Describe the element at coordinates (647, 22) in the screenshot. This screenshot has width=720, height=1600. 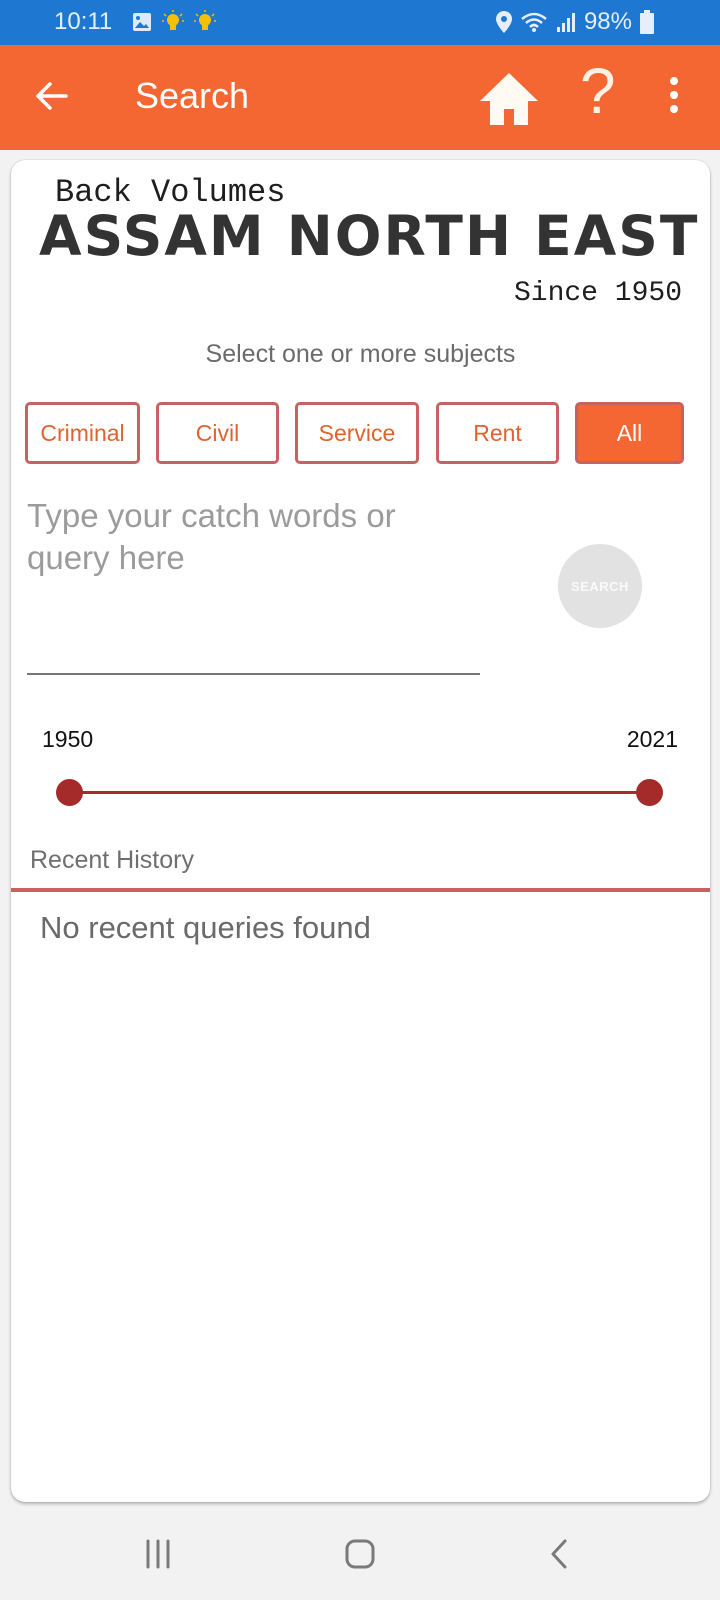
I see `battery-icon` at that location.